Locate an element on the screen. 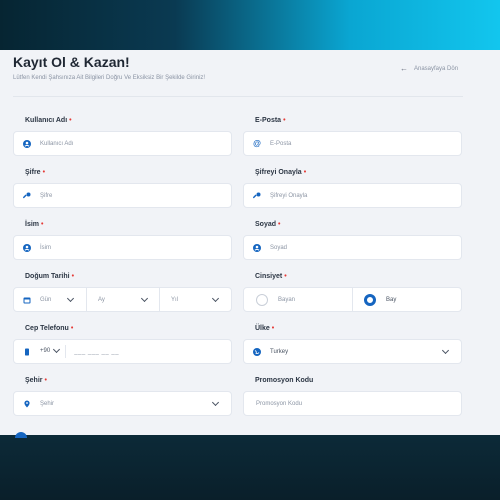 This screenshot has height=500, width=500. header-divider is located at coordinates (238, 96).